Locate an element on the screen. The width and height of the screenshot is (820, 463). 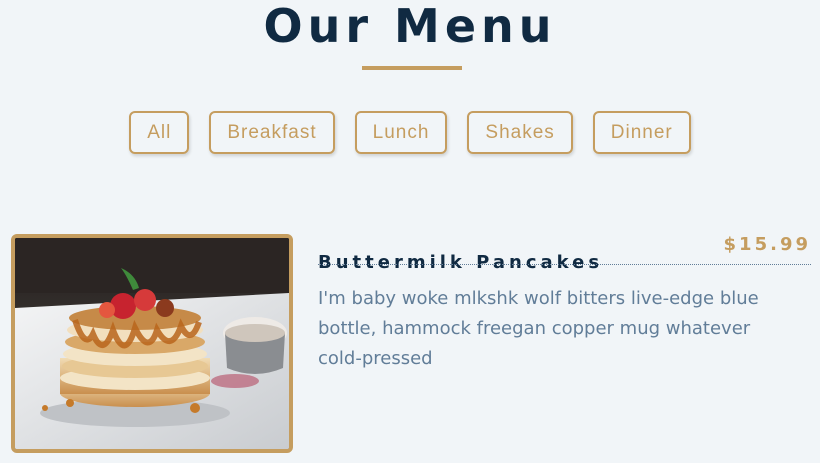
filter-button-dinner: Dinner is located at coordinates (641, 132).